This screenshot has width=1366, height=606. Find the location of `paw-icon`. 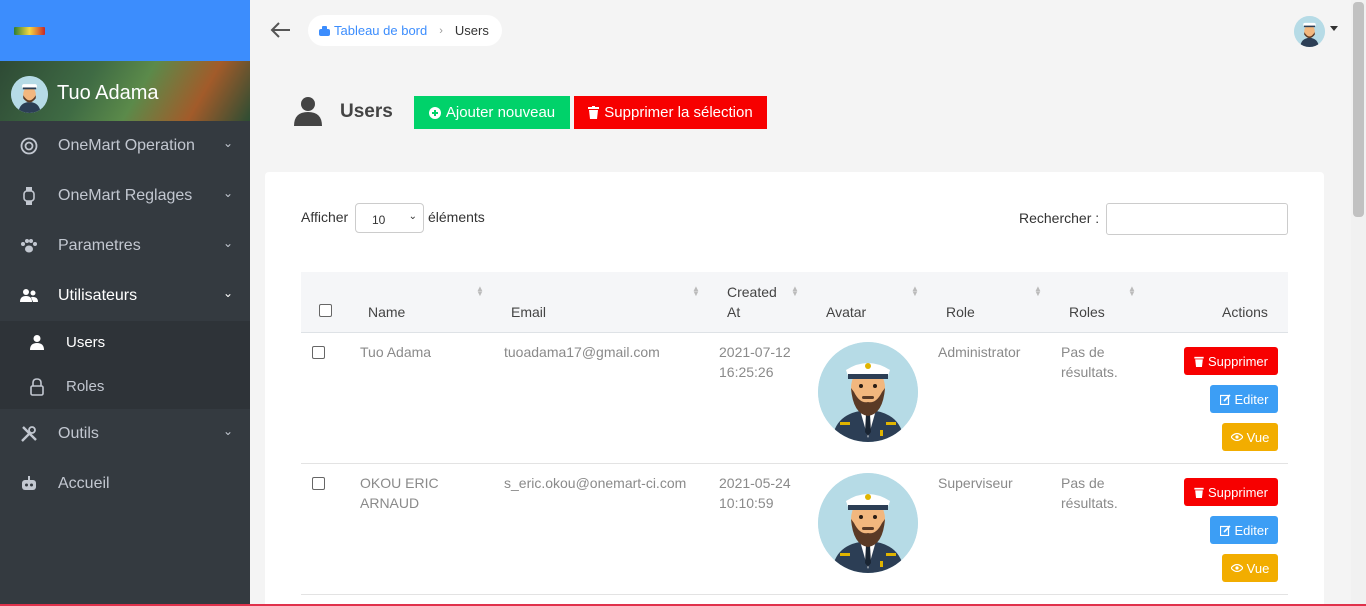

paw-icon is located at coordinates (29, 246).